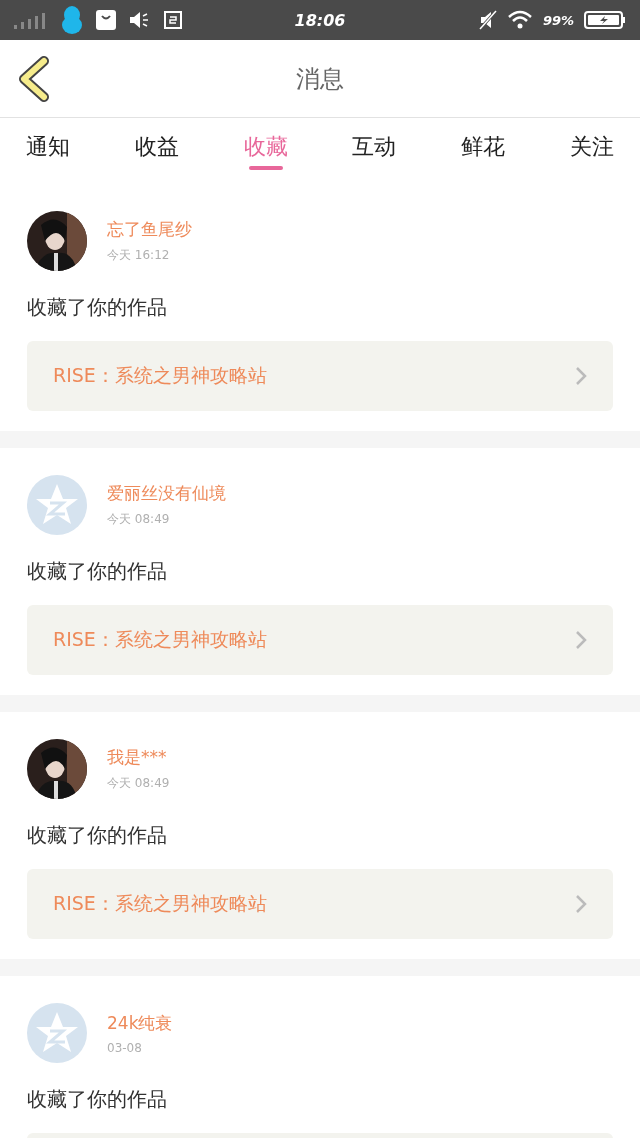 The image size is (640, 1138). What do you see at coordinates (140, 1023) in the screenshot?
I see `user-name: 24k纯衰` at bounding box center [140, 1023].